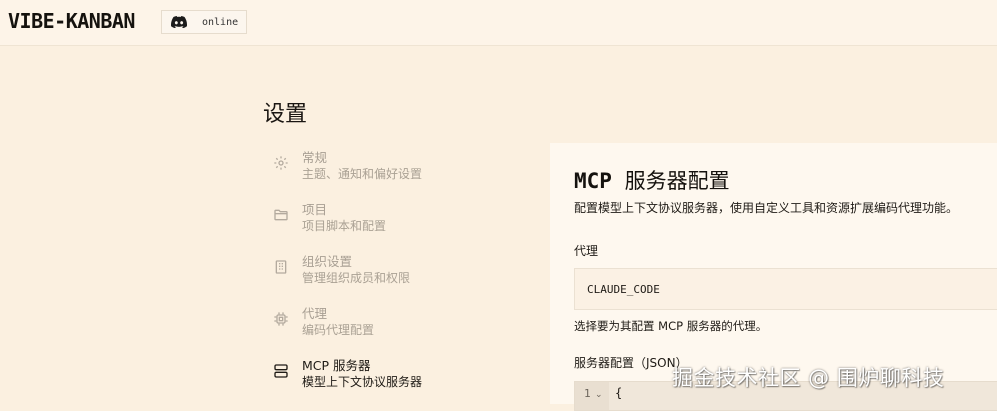 The height and width of the screenshot is (411, 997). What do you see at coordinates (336, 365) in the screenshot?
I see `sidebar-item-label: MCP 服务器` at bounding box center [336, 365].